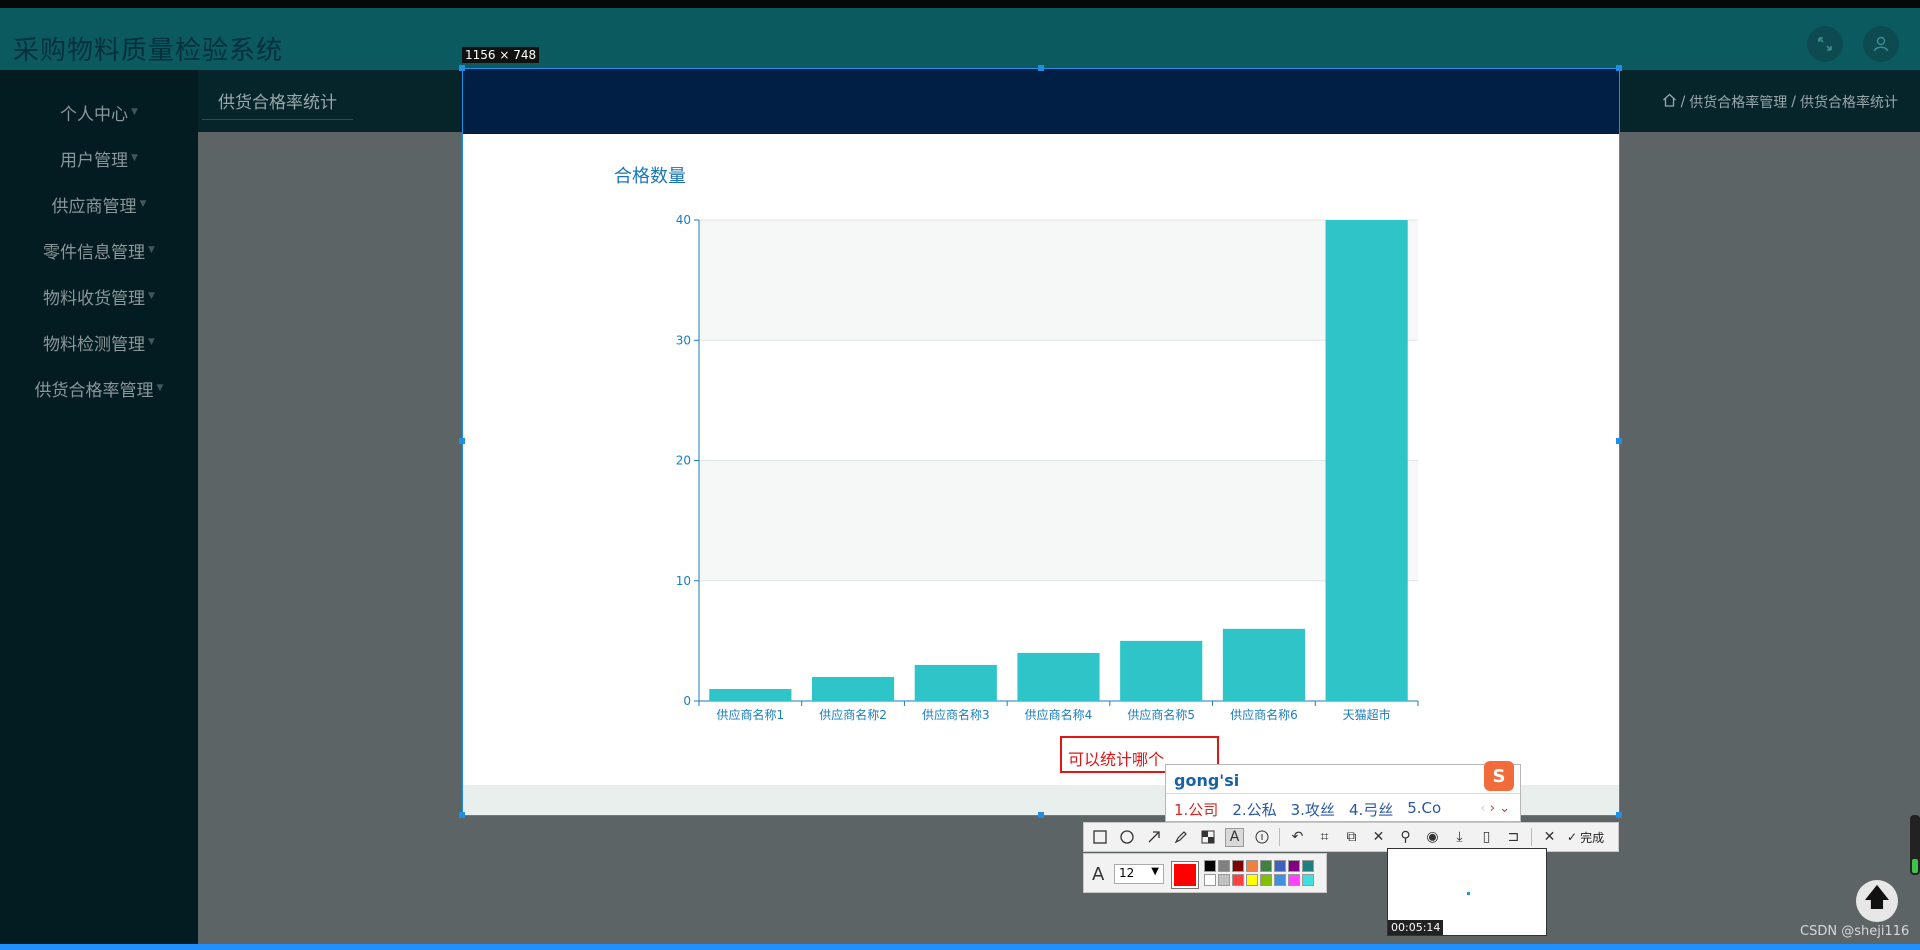 Image resolution: width=1920 pixels, height=950 pixels. What do you see at coordinates (1153, 837) in the screenshot?
I see `arrow-tool-icon` at bounding box center [1153, 837].